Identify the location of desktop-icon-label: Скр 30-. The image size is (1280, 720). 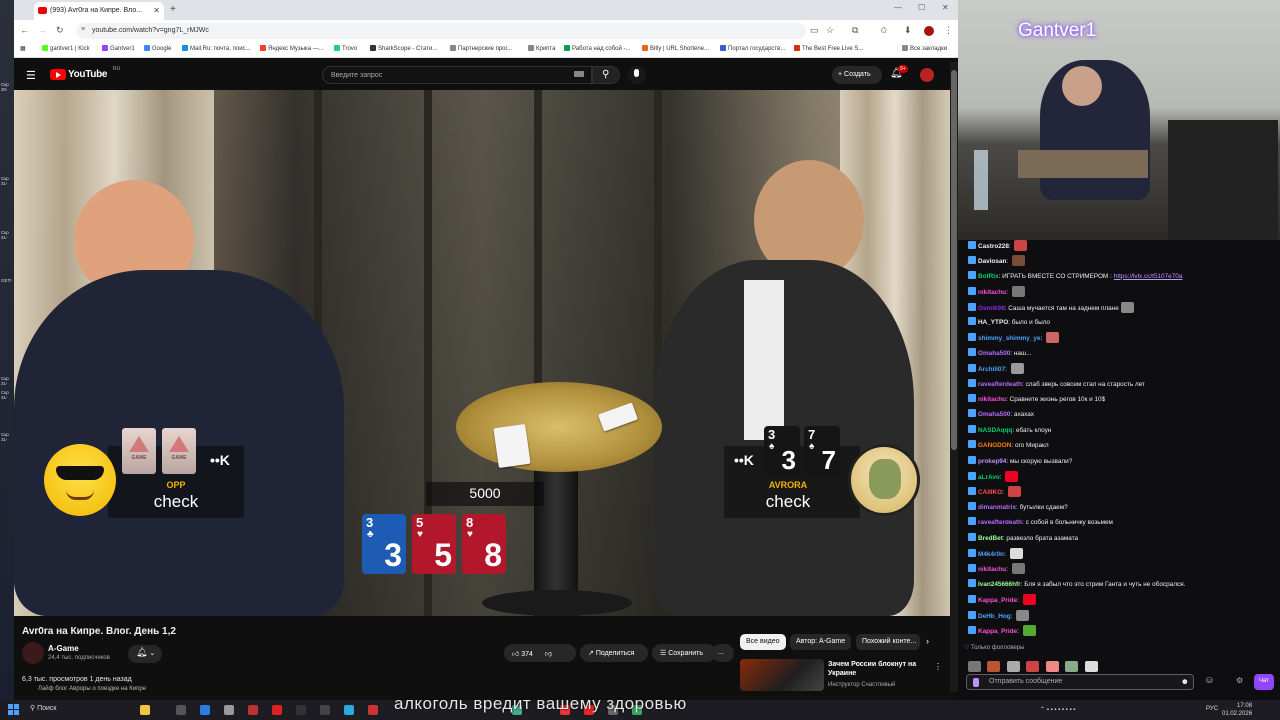
(7, 87).